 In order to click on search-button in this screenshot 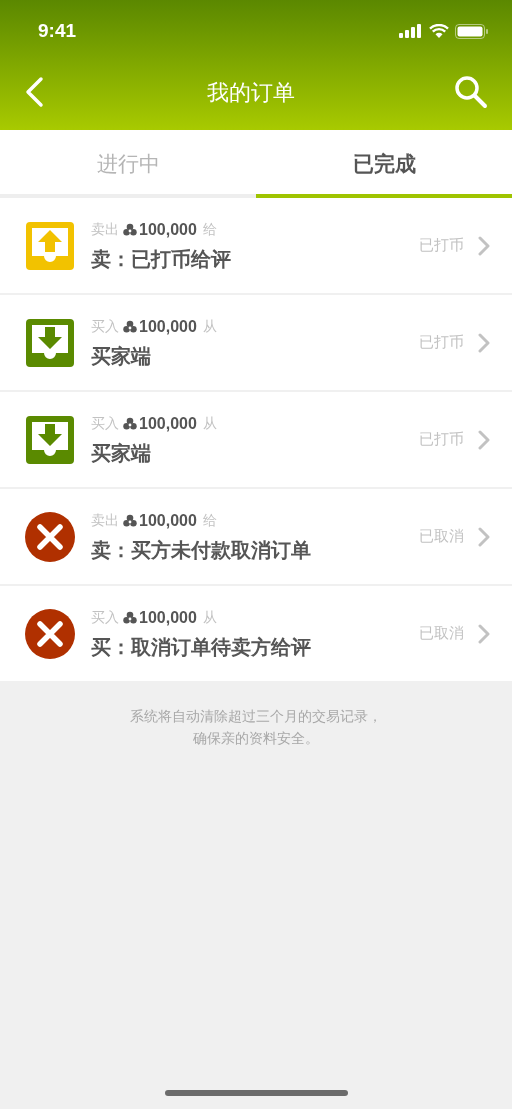, I will do `click(471, 92)`.